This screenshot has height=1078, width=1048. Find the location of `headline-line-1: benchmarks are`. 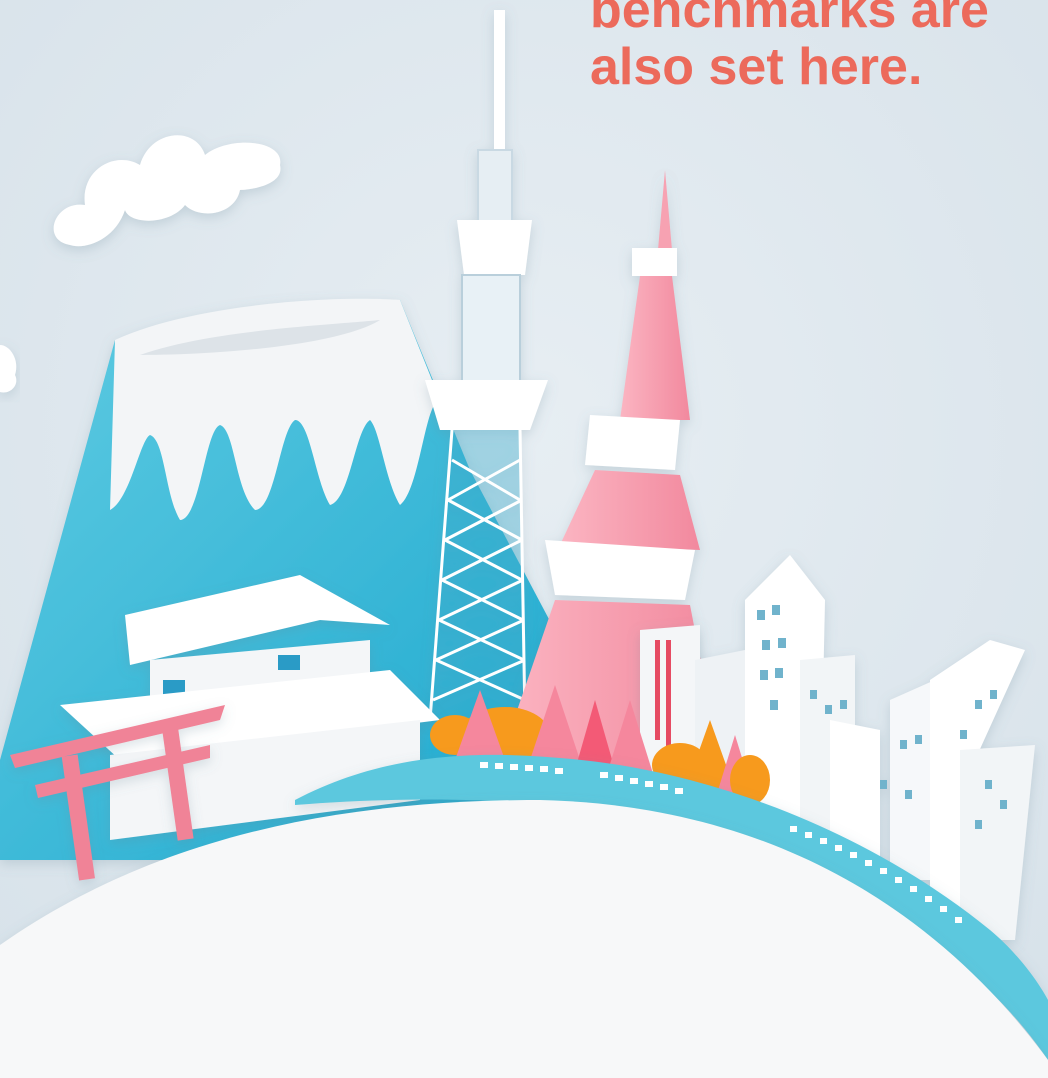

headline-line-1: benchmarks are is located at coordinates (789, 19).